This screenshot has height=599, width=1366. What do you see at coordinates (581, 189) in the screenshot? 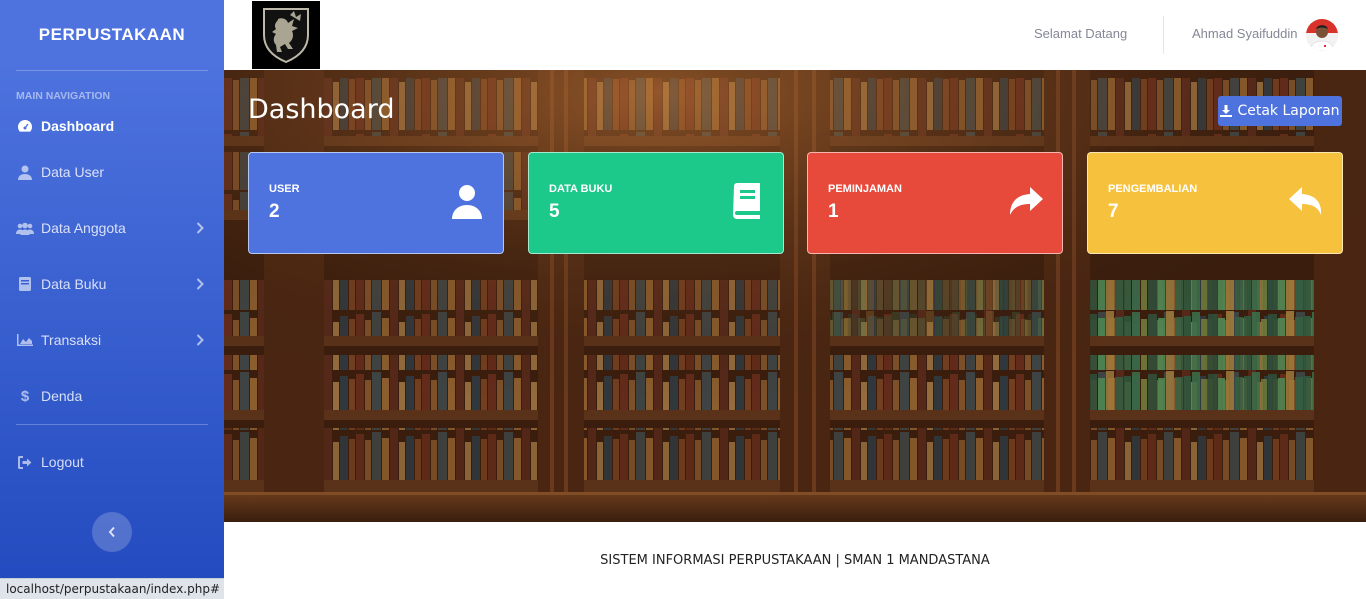
I see `card-label: DATA BUKU` at bounding box center [581, 189].